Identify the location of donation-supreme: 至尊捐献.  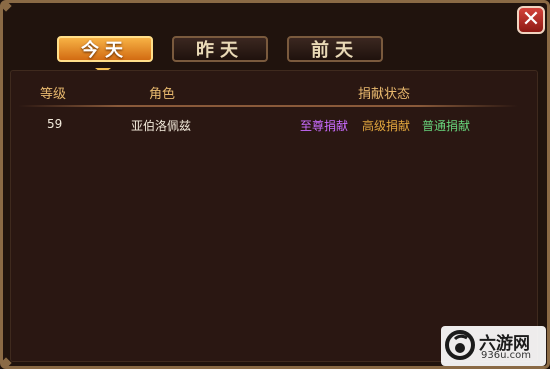
(324, 126).